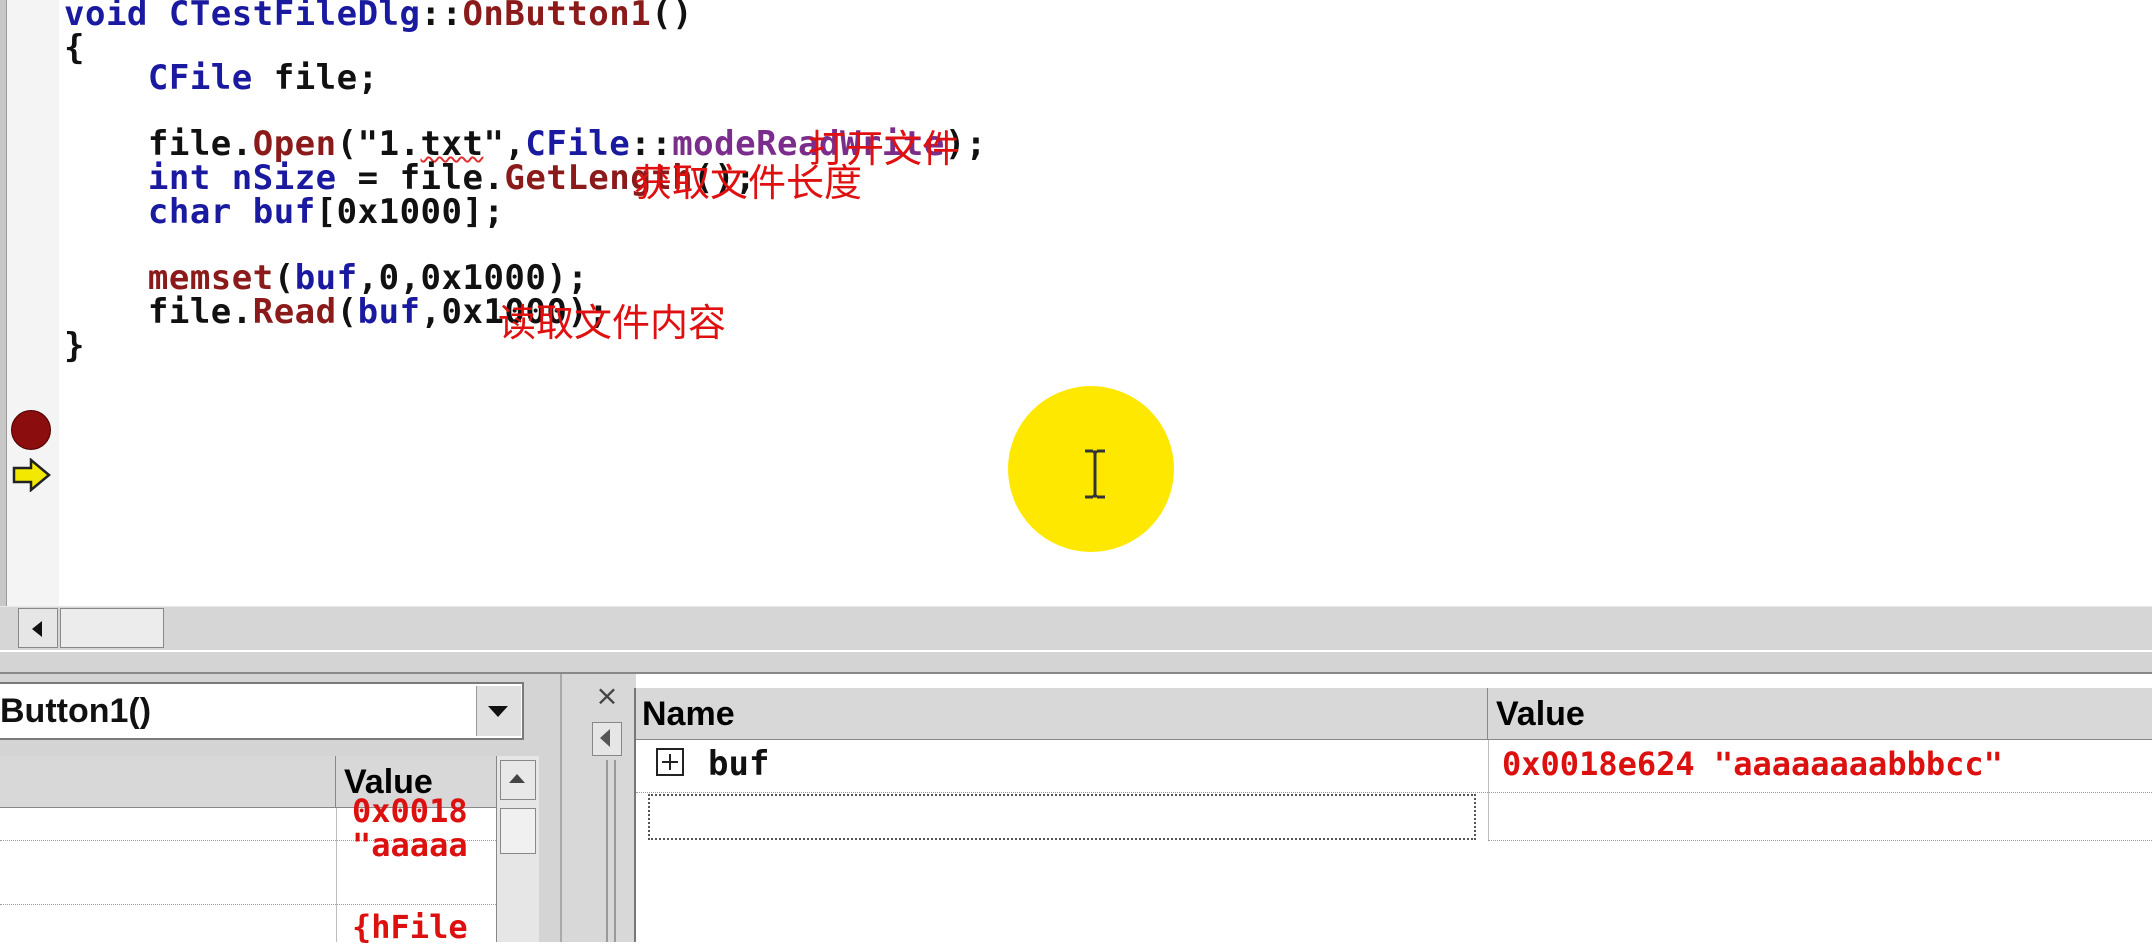  Describe the element at coordinates (1062, 714) in the screenshot. I see `watch-name-header: Name` at that location.